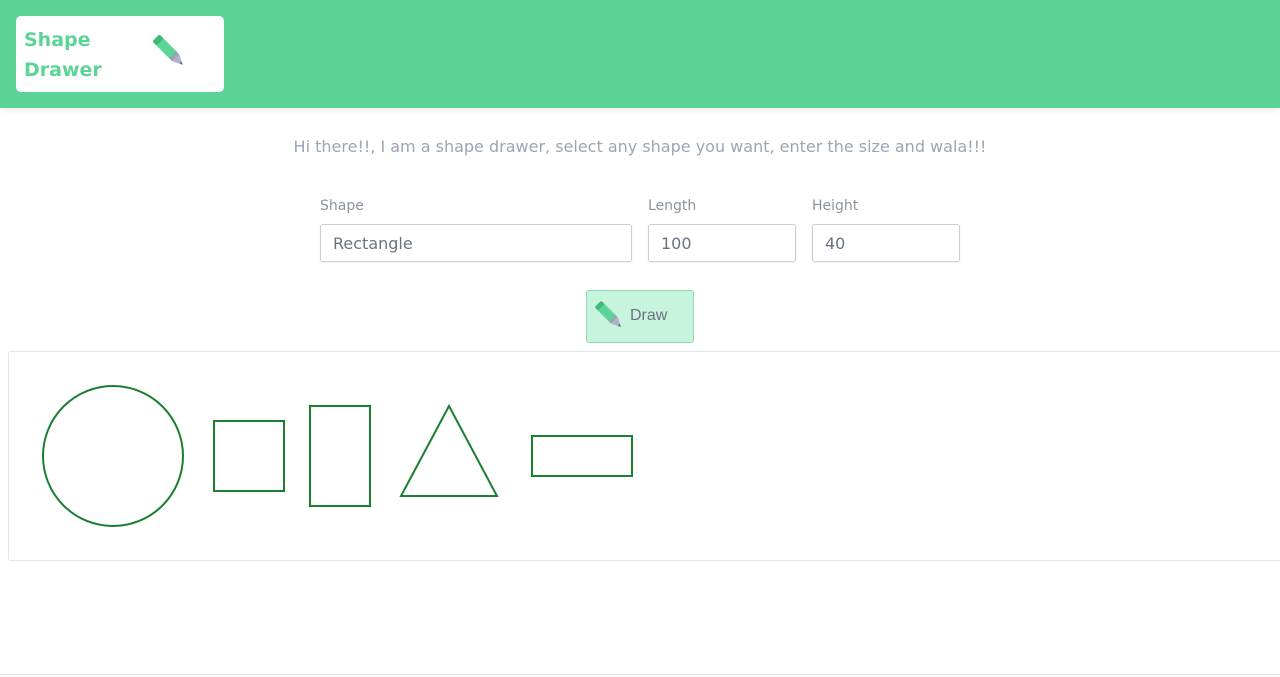 The width and height of the screenshot is (1280, 677). I want to click on length-input, so click(722, 243).